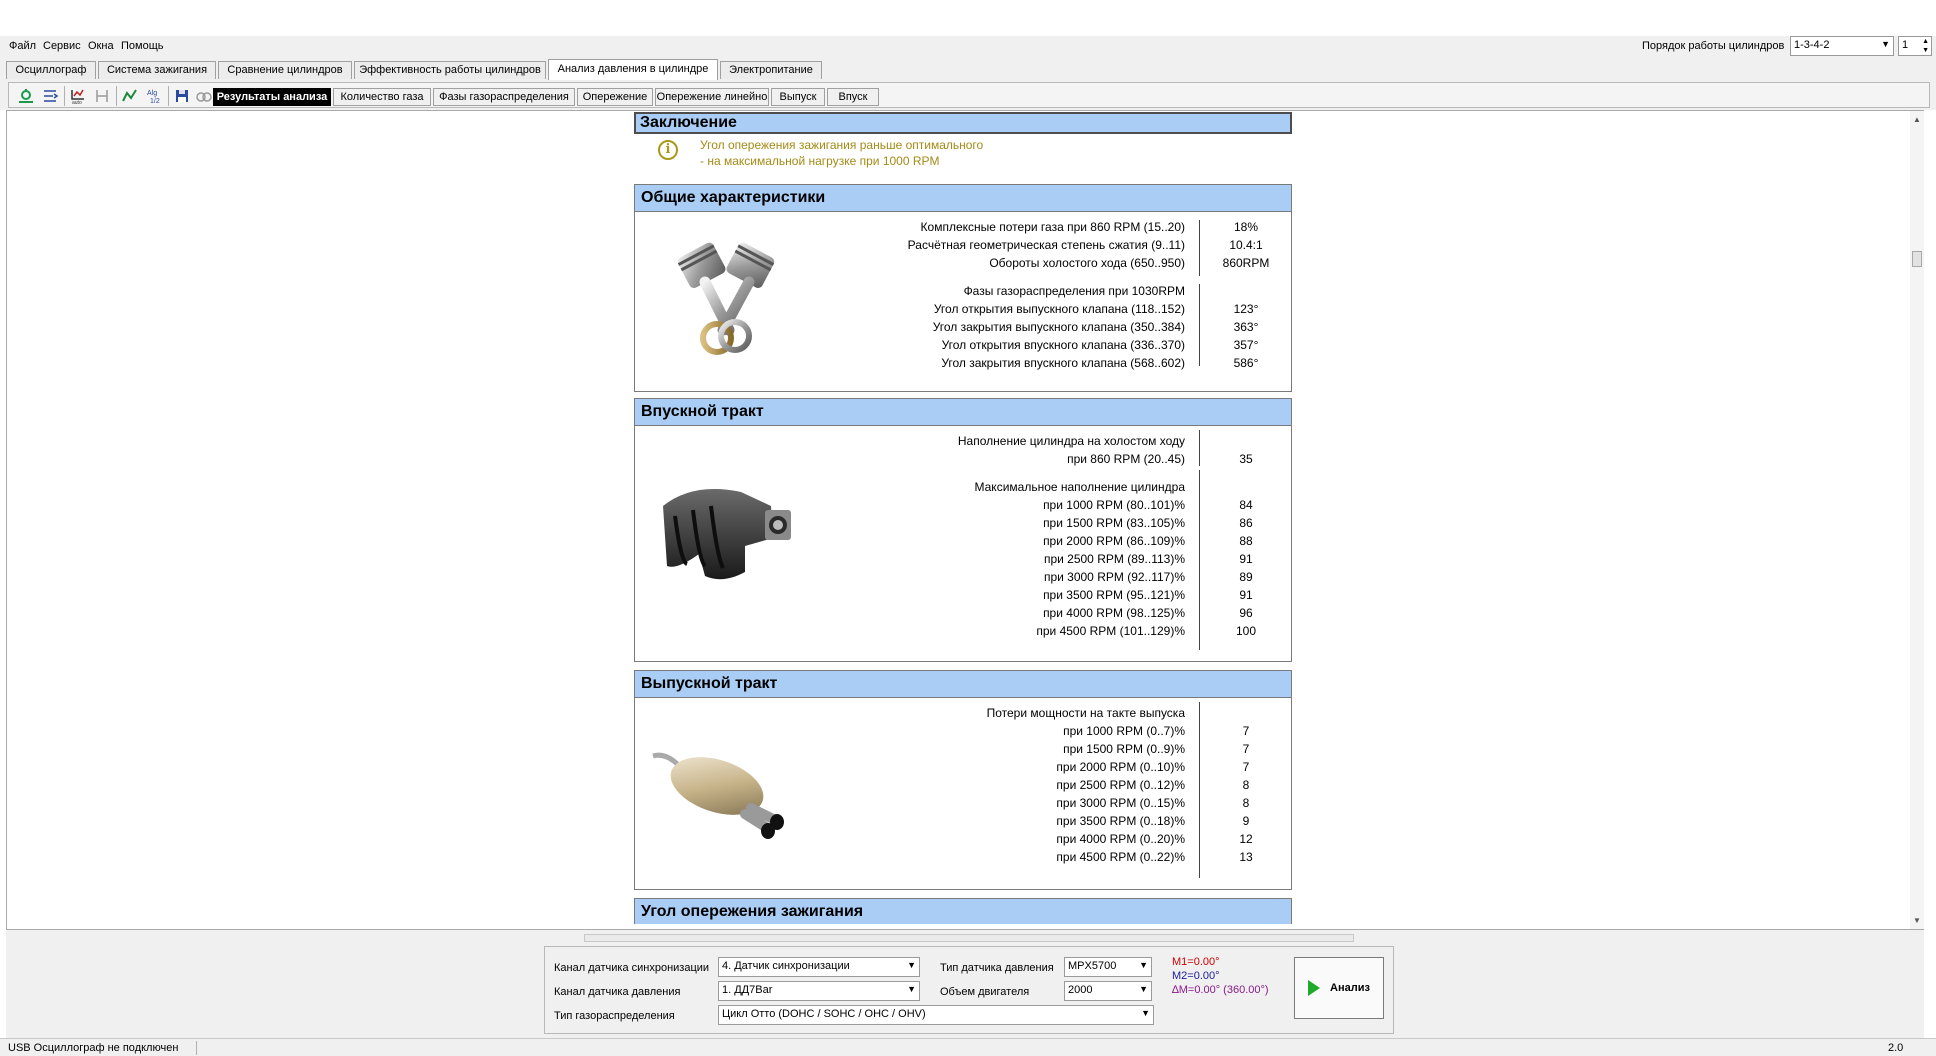 The image size is (1936, 1056). Describe the element at coordinates (1917, 520) in the screenshot. I see `vertical-scrollbar: ▲ ▼` at that location.